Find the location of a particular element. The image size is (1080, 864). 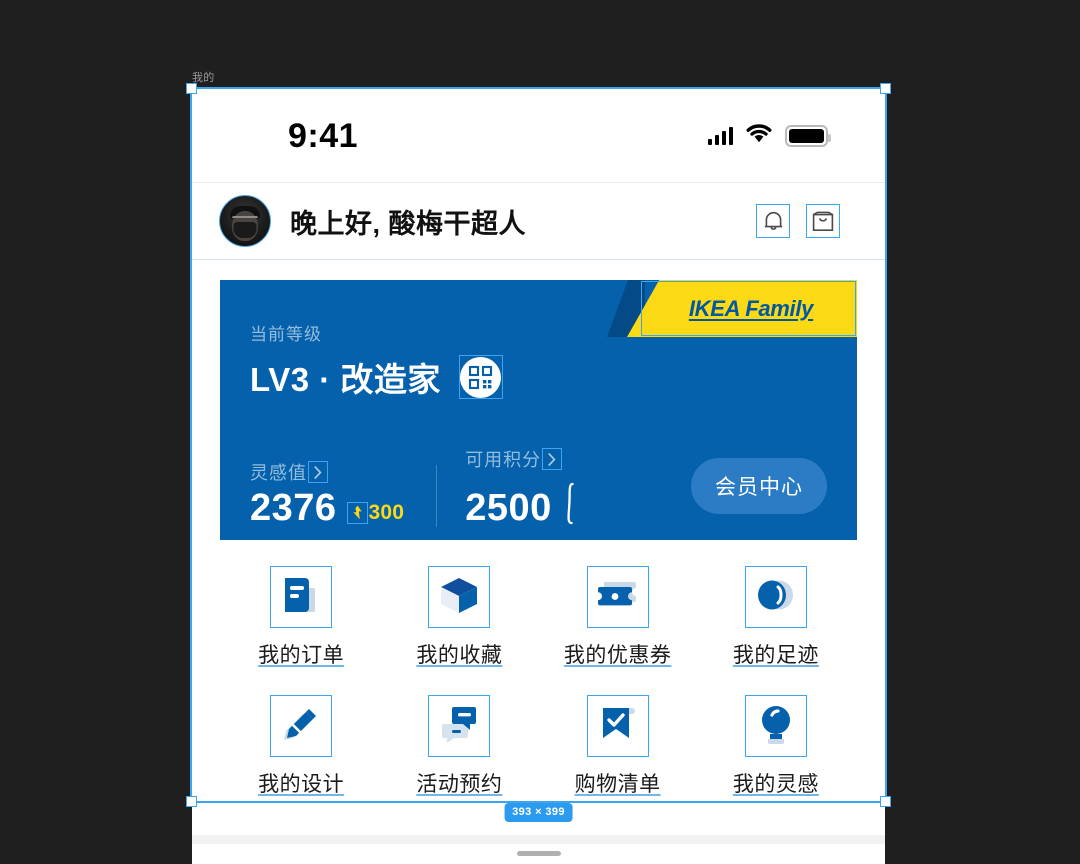

chat-bubble-booking-icon is located at coordinates (459, 726).